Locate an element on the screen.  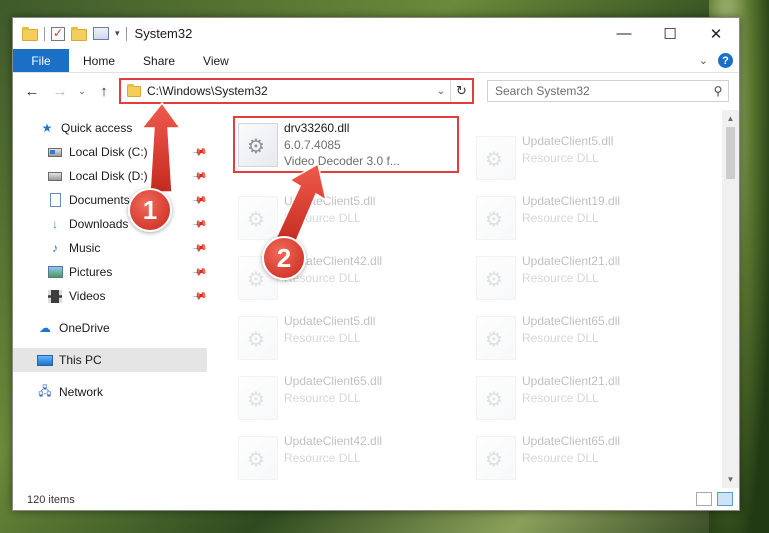
step-2-callout: 2 is located at coordinates (284, 258).